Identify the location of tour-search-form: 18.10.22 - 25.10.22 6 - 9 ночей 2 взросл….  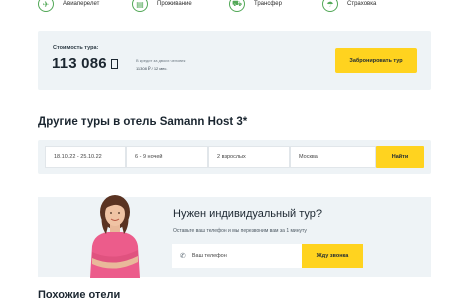
(234, 157).